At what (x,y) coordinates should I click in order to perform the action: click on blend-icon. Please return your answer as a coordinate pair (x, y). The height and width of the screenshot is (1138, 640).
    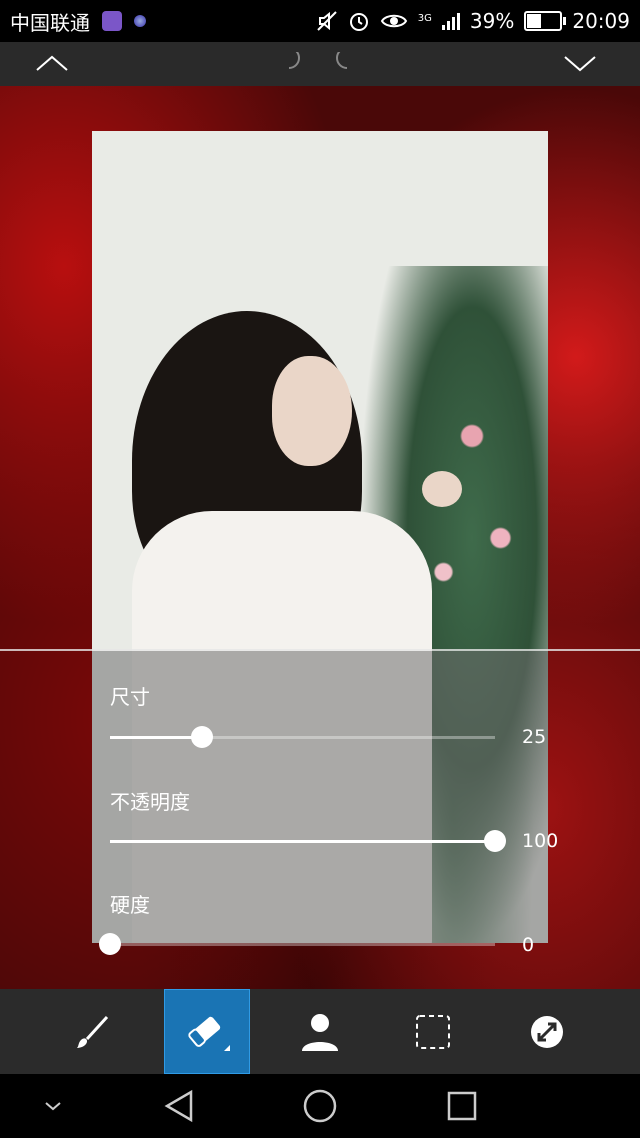
    Looking at the image, I should click on (547, 1031).